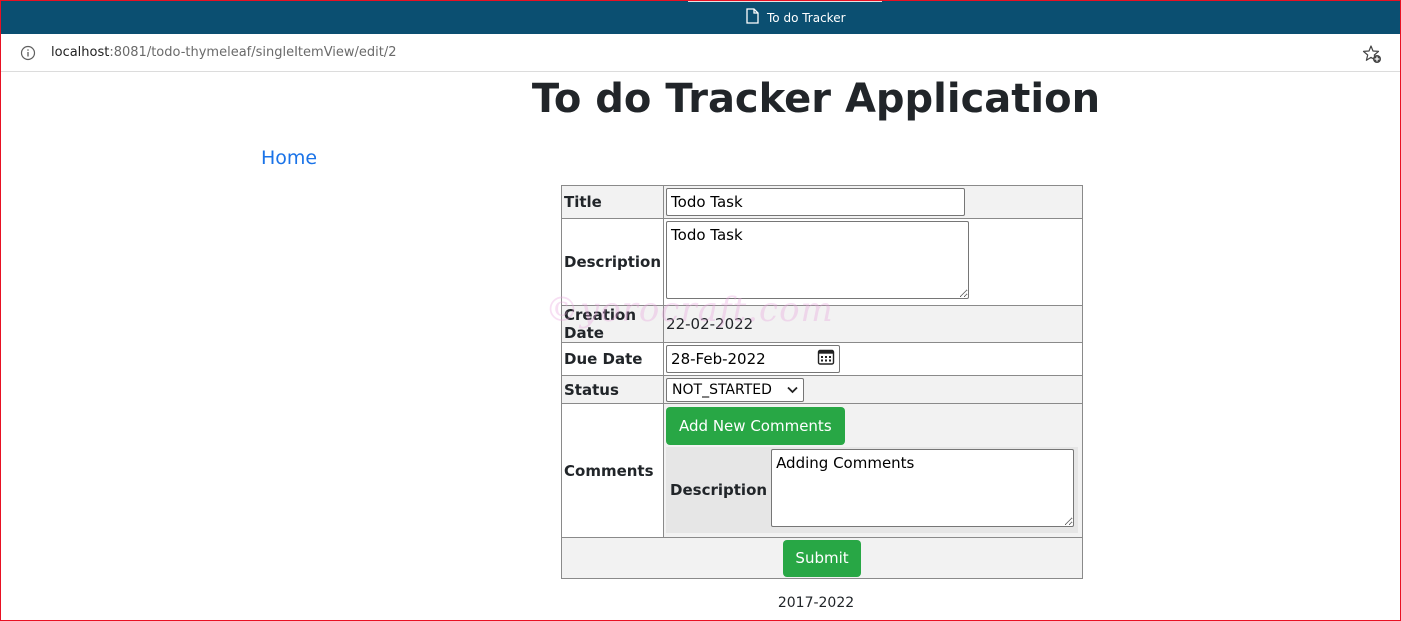 The image size is (1401, 621). I want to click on calendar-icon, so click(826, 359).